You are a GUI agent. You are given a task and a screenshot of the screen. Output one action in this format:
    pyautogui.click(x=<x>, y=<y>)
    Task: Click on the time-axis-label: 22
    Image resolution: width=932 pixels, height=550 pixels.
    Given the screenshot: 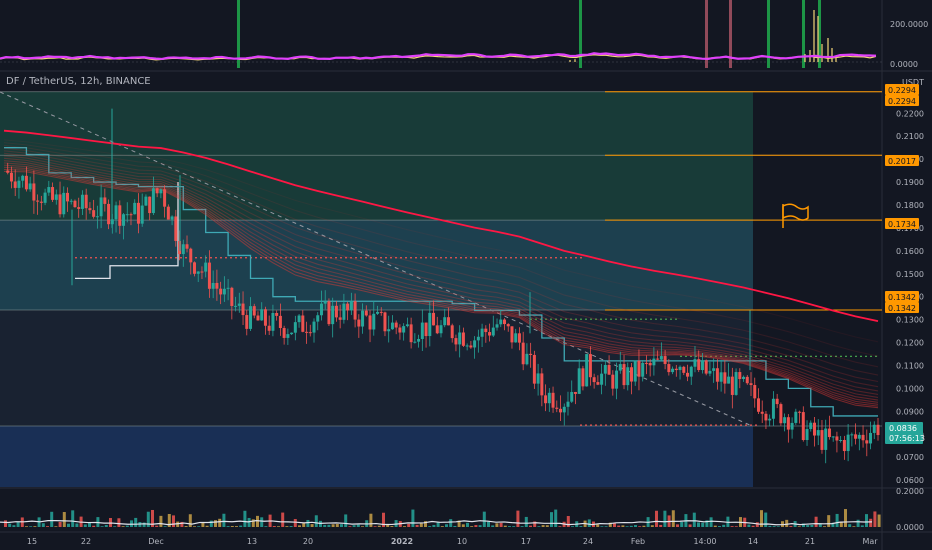 What is the action you would take?
    pyautogui.click(x=86, y=541)
    